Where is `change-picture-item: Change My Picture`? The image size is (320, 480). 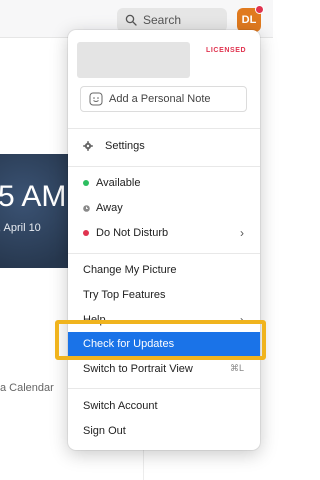
change-picture-item: Change My Picture is located at coordinates (164, 270).